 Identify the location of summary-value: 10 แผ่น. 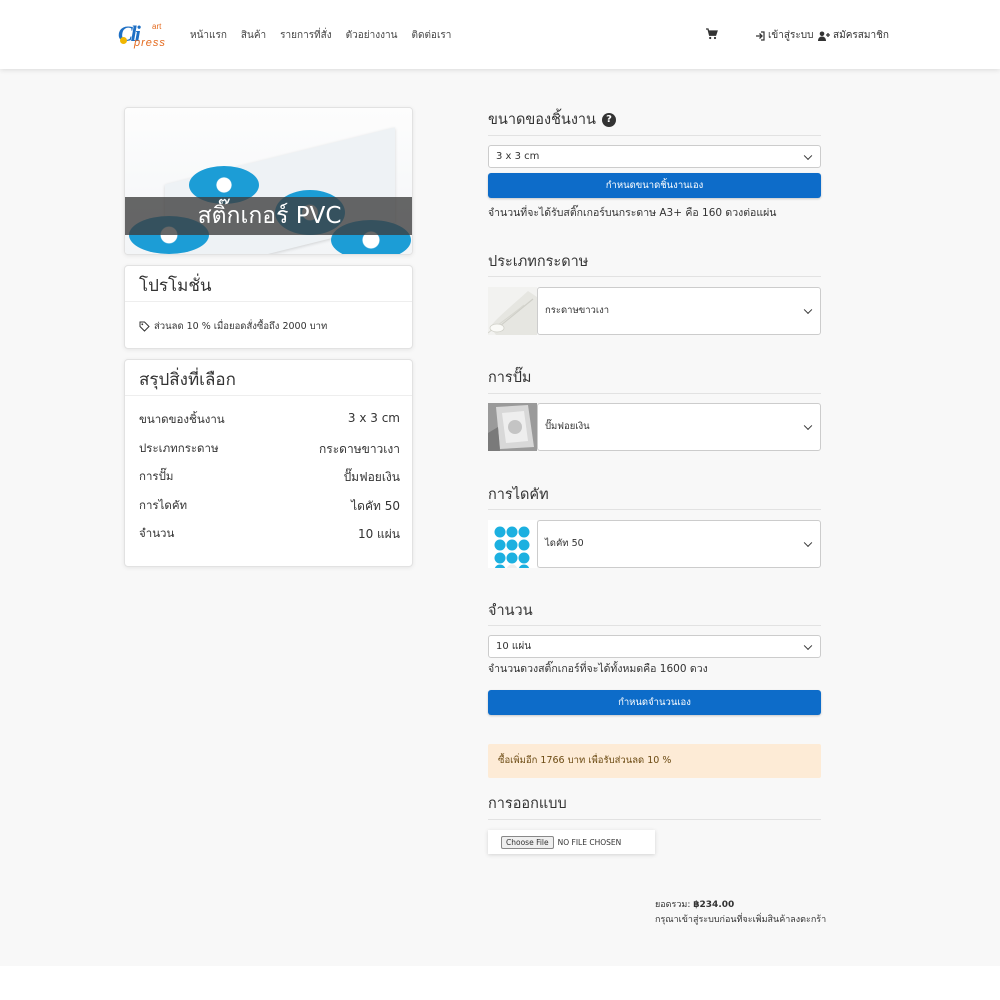
(378, 534).